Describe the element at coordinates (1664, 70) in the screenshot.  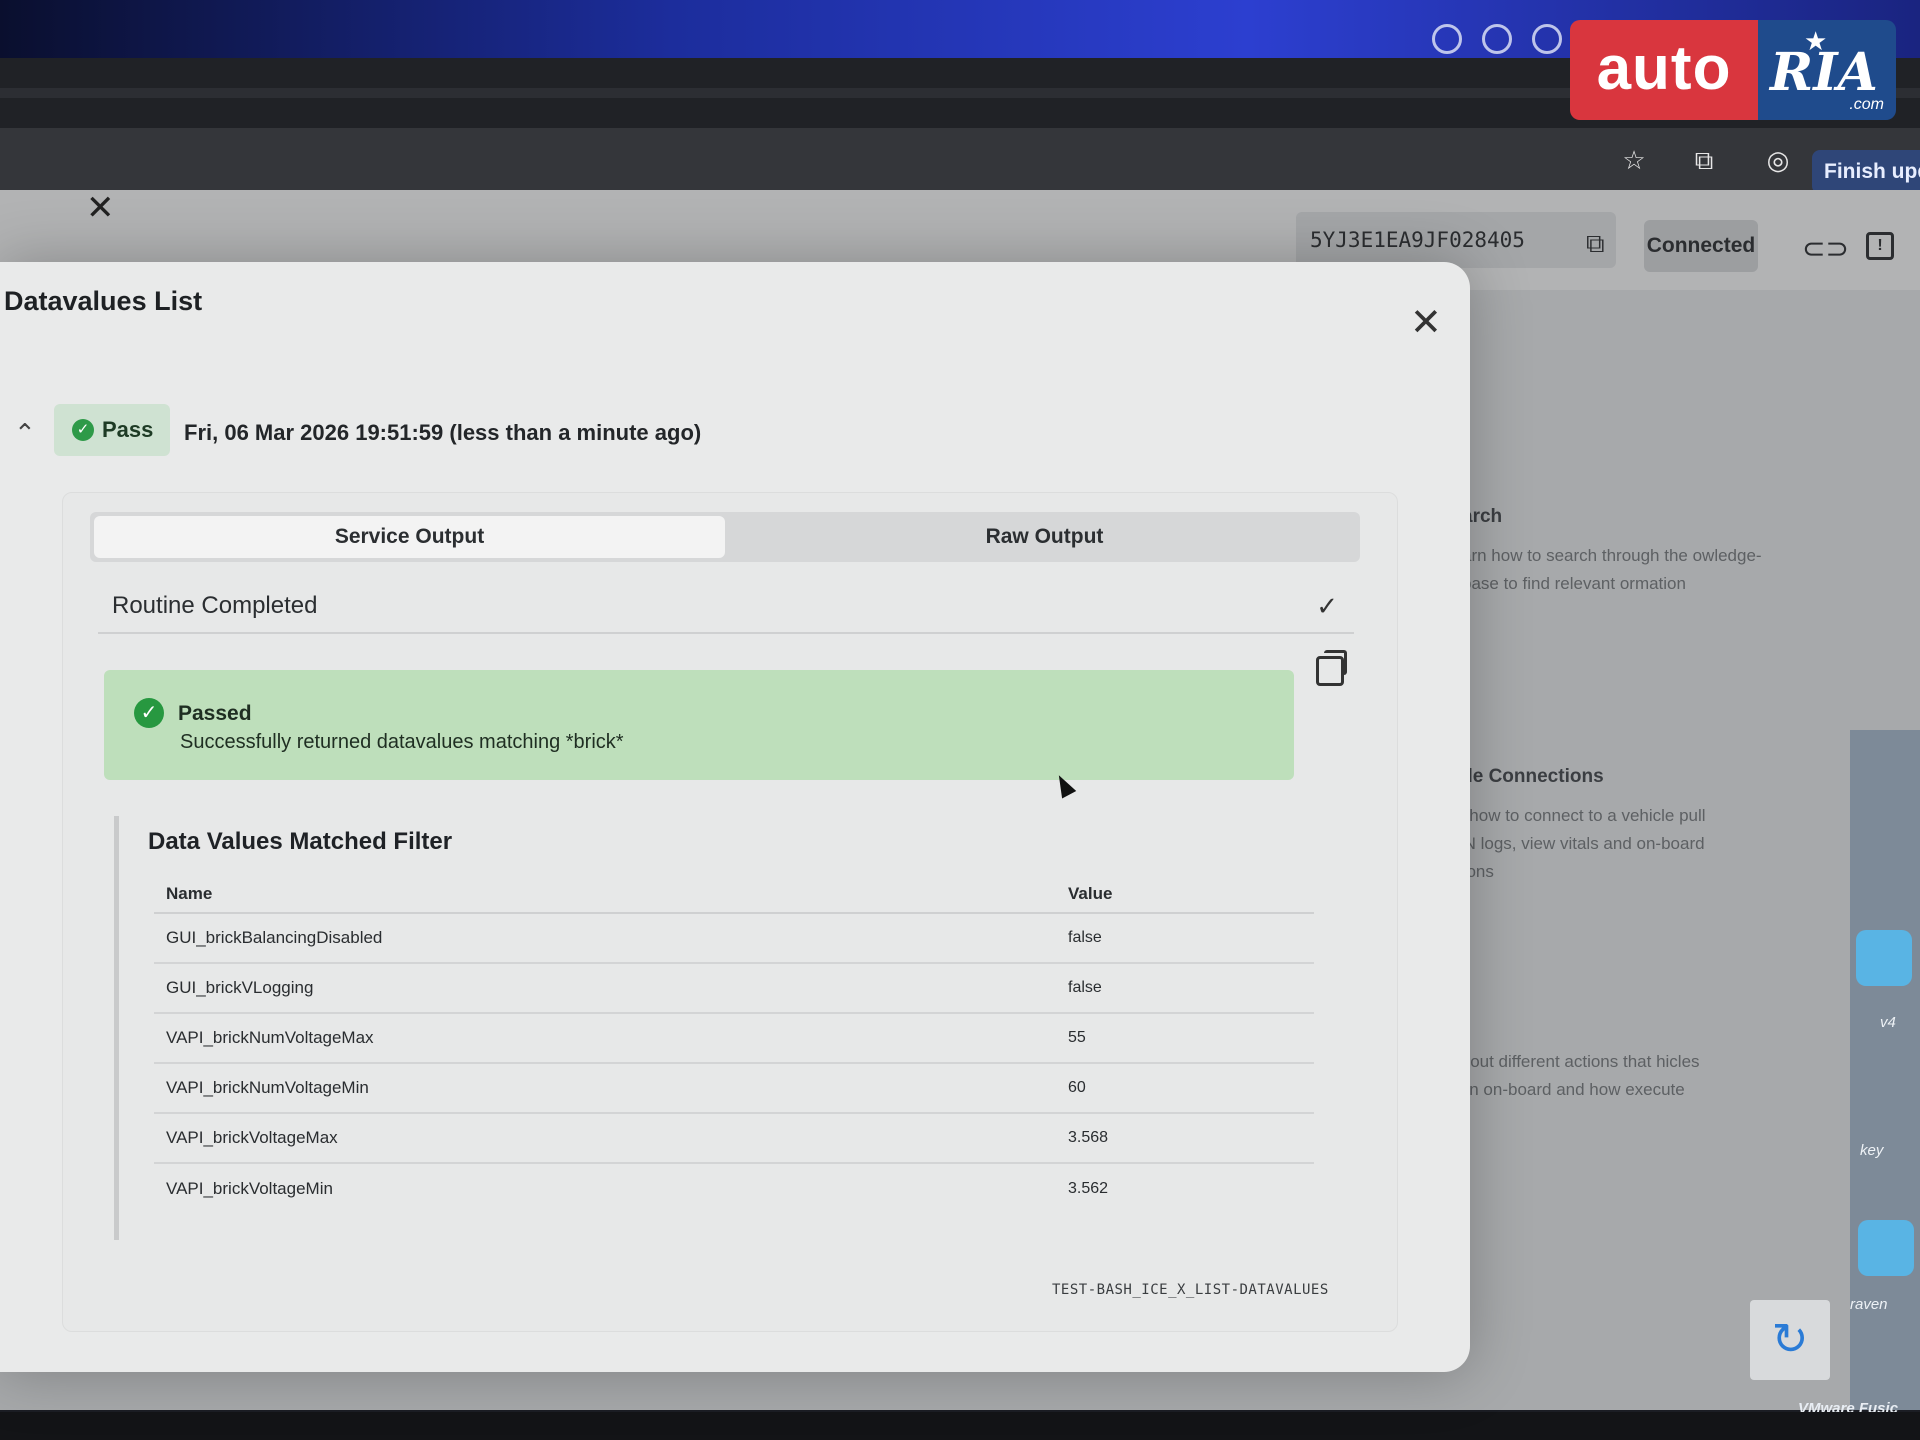
I see `logo-auto-part: auto` at that location.